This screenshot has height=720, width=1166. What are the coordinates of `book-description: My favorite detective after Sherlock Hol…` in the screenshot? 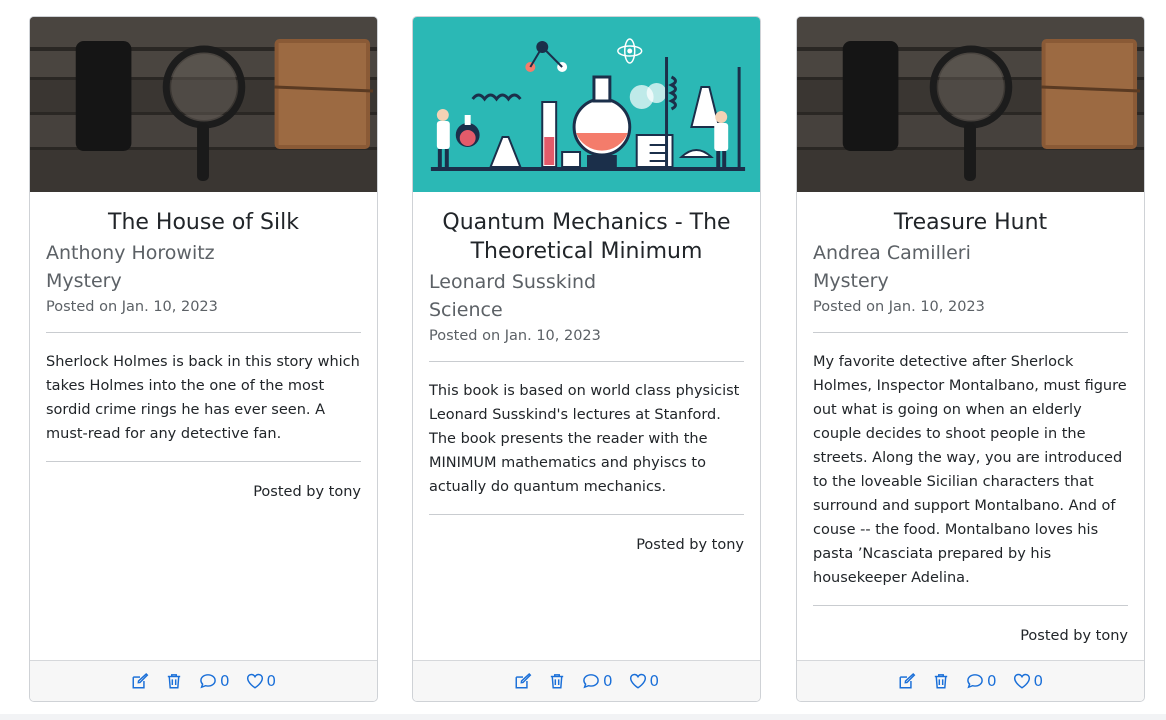 It's located at (970, 470).